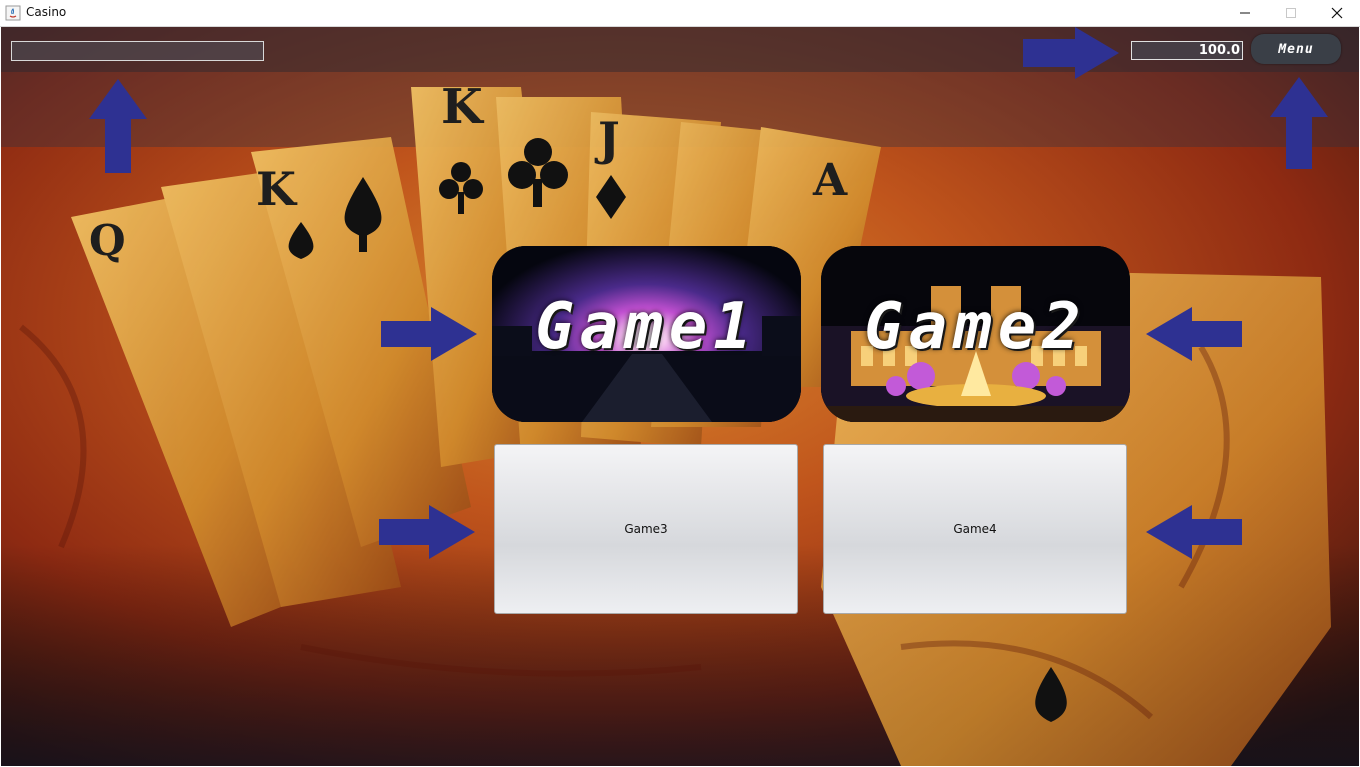  Describe the element at coordinates (646, 327) in the screenshot. I see `game1-label: Game1` at that location.